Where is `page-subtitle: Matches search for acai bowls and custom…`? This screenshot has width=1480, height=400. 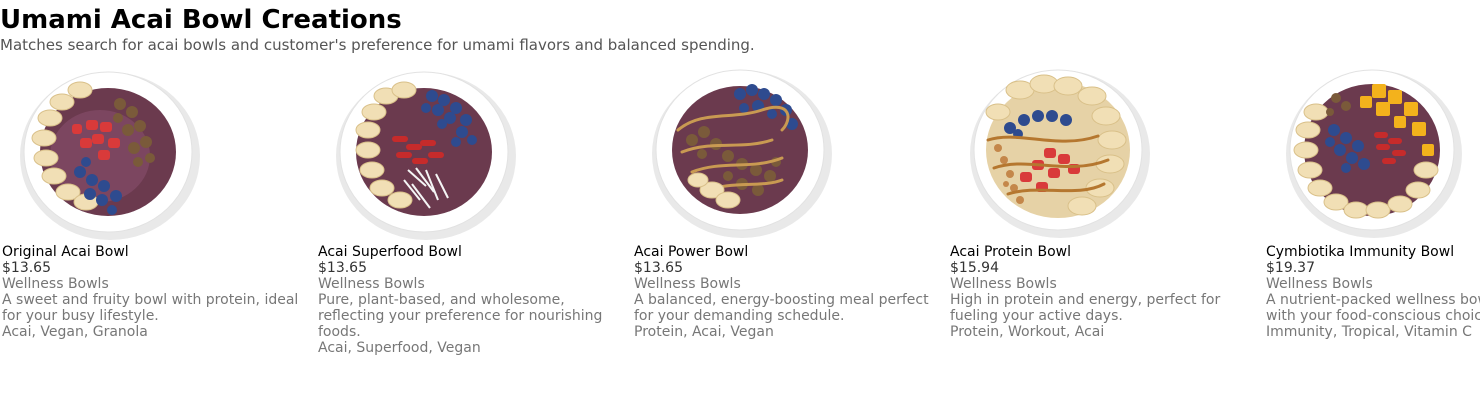 page-subtitle: Matches search for acai bowls and custom… is located at coordinates (377, 45).